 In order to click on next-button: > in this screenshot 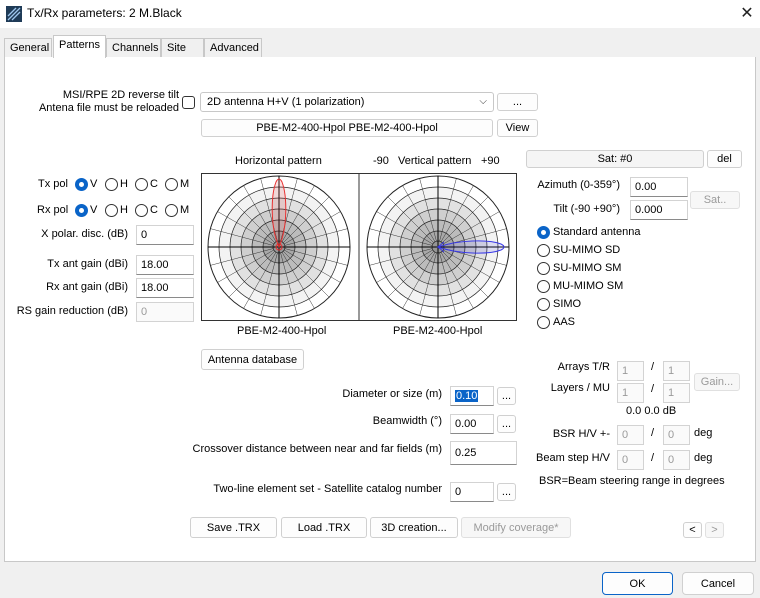, I will do `click(714, 530)`.